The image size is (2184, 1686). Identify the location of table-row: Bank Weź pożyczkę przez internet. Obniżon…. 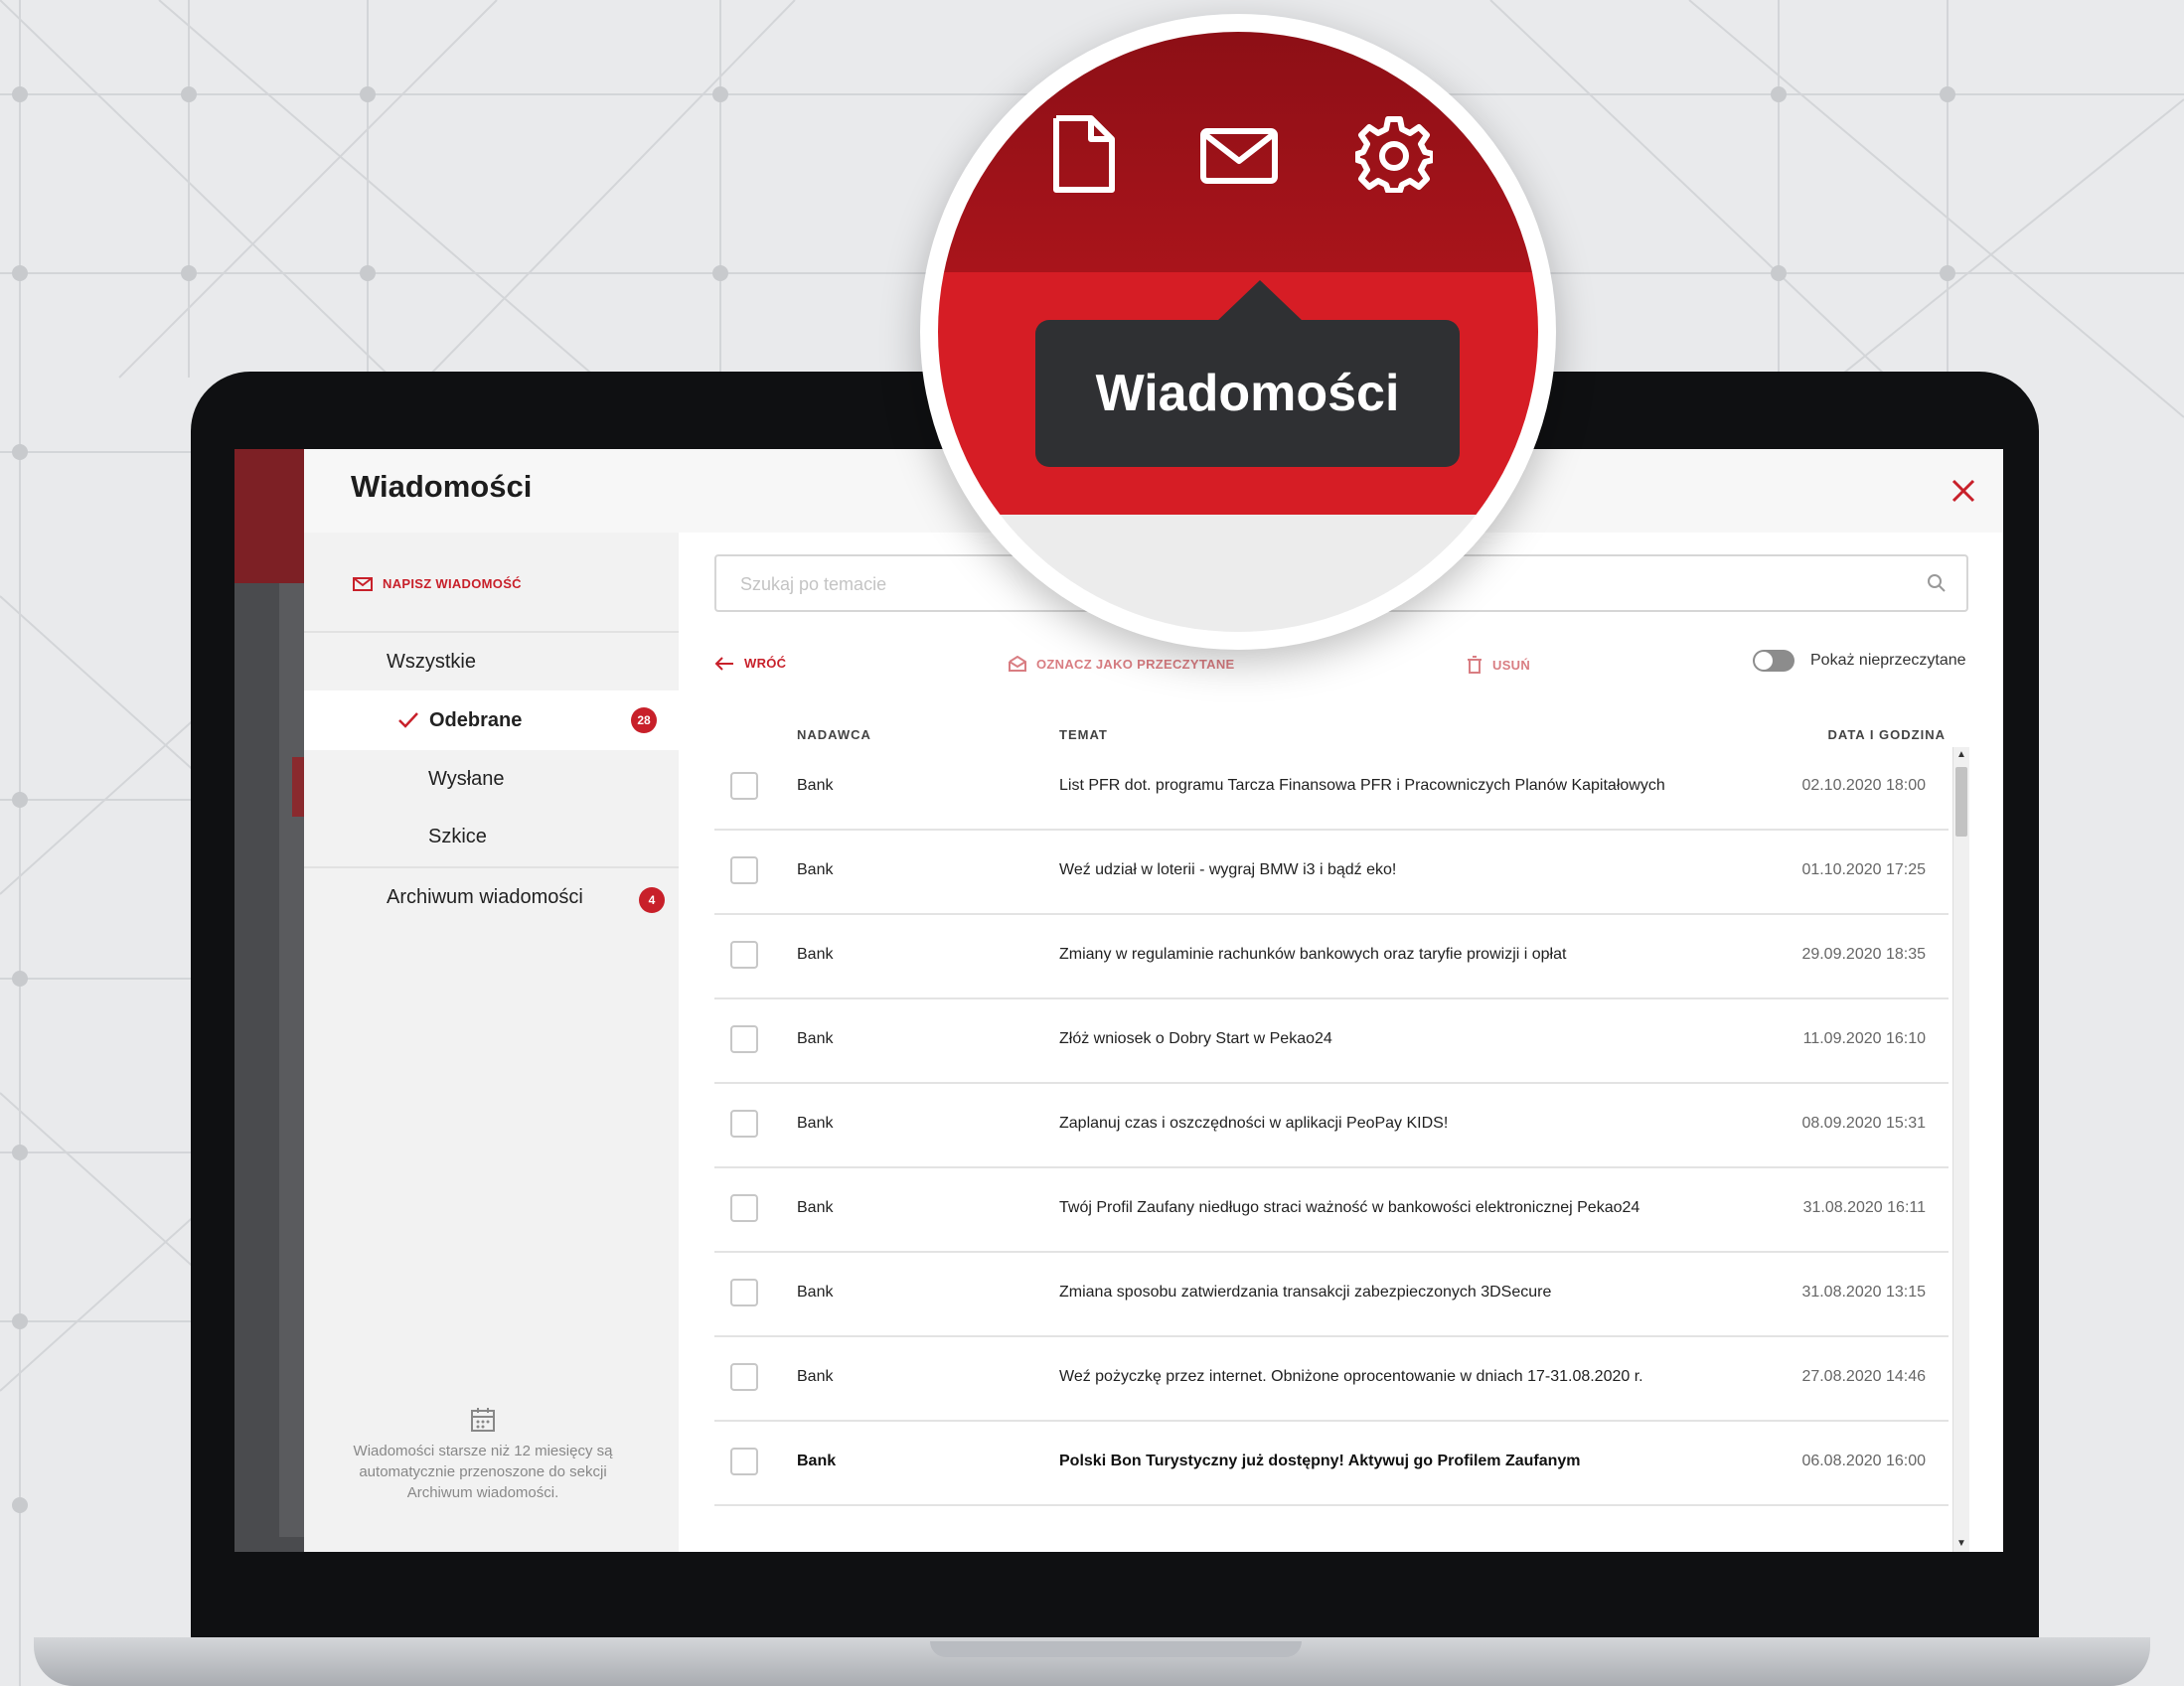
(1331, 1379).